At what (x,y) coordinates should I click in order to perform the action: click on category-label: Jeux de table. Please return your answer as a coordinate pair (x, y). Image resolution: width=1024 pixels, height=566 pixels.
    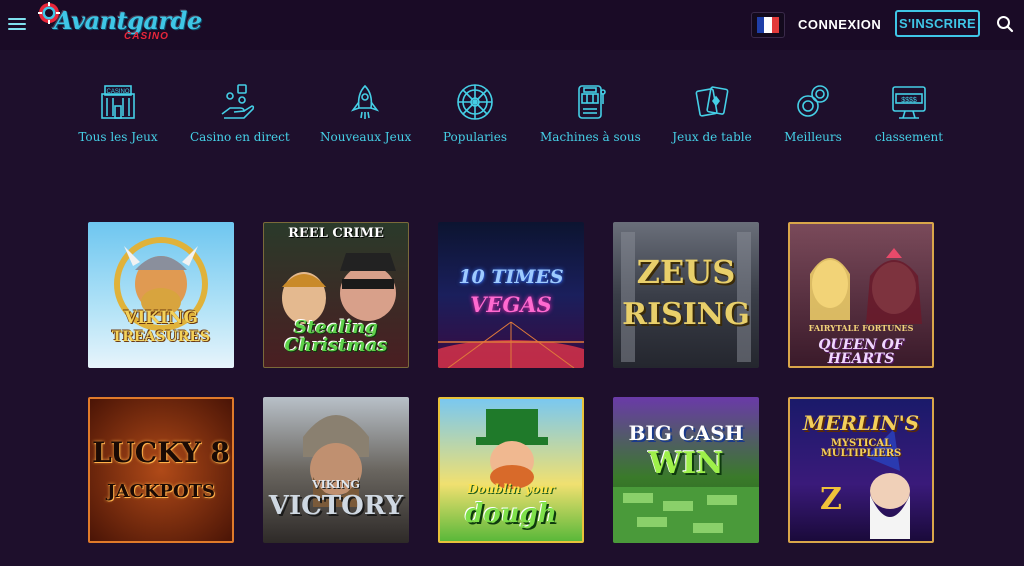
    Looking at the image, I should click on (712, 137).